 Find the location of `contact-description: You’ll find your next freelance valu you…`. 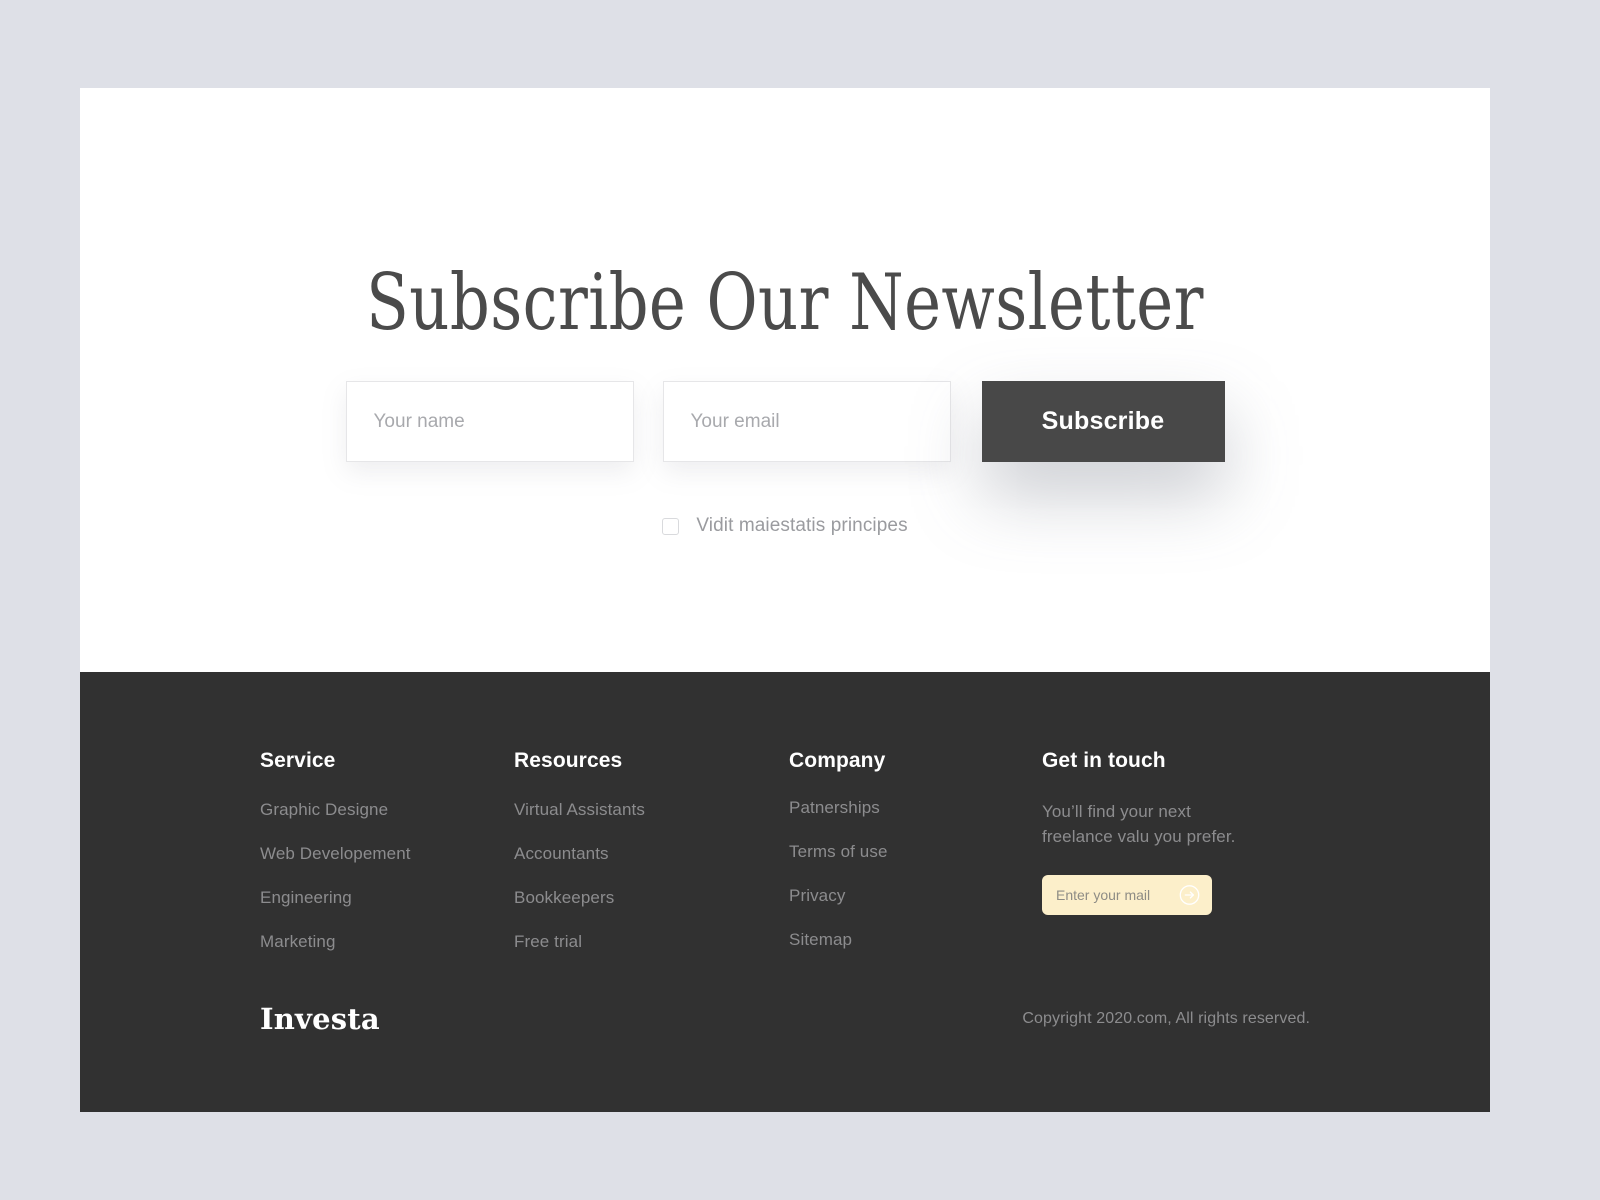

contact-description: You’ll find your next freelance valu you… is located at coordinates (1139, 824).